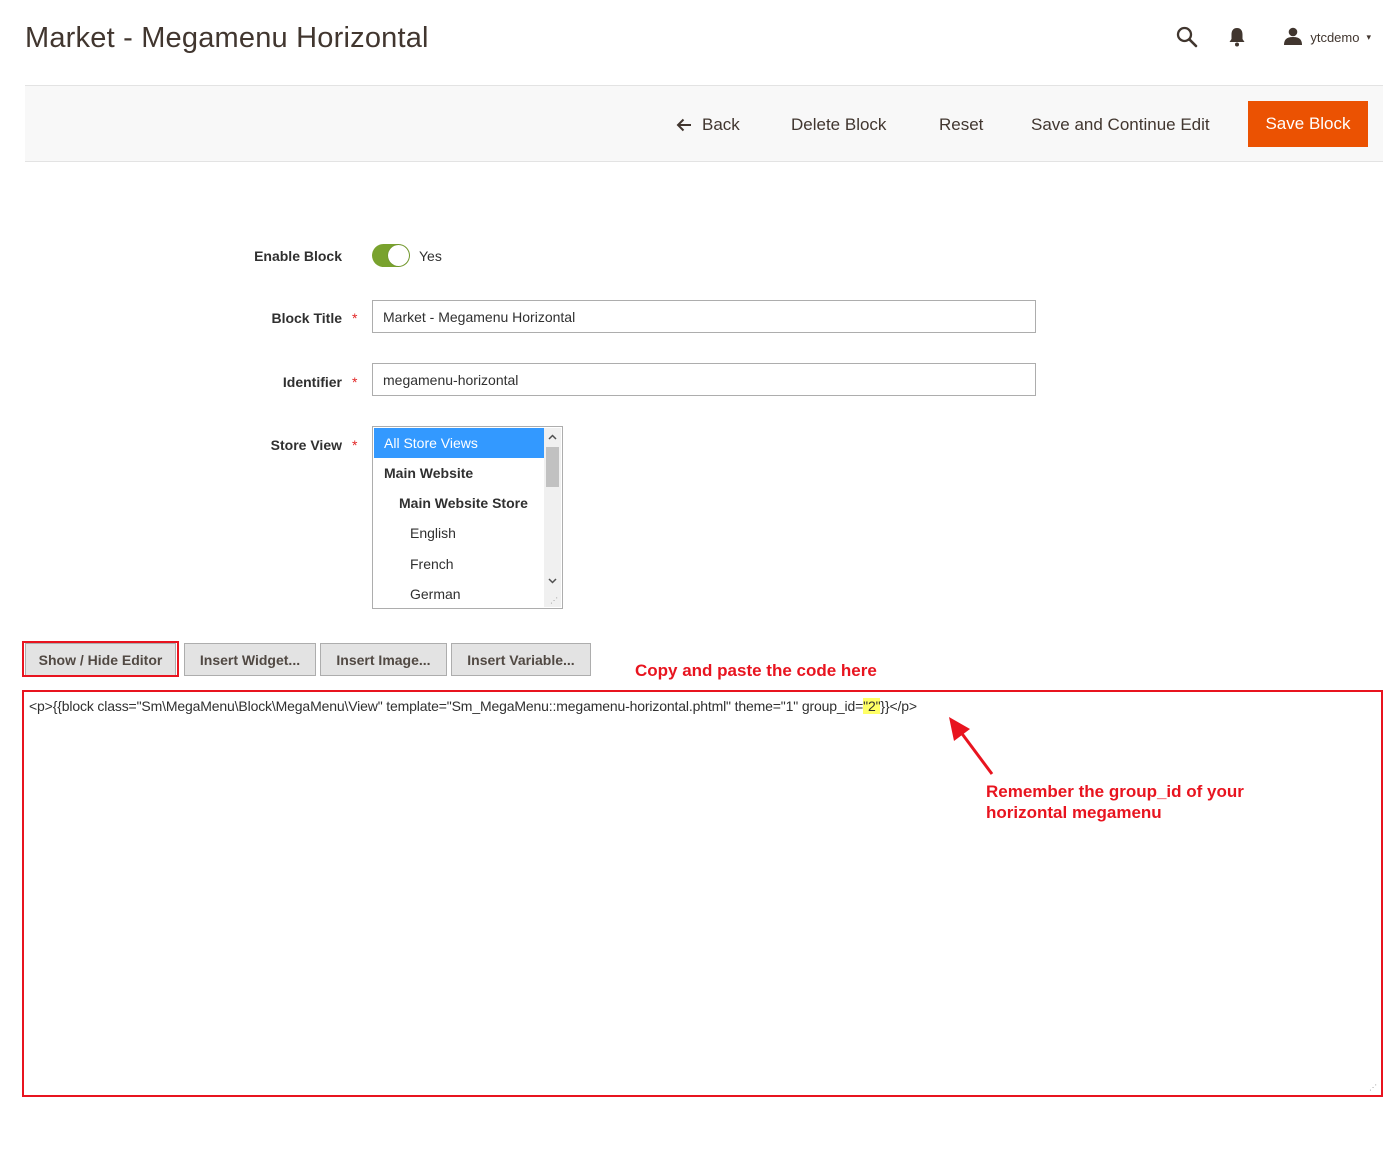 This screenshot has width=1393, height=1154. Describe the element at coordinates (961, 124) in the screenshot. I see `reset-button: Reset` at that location.